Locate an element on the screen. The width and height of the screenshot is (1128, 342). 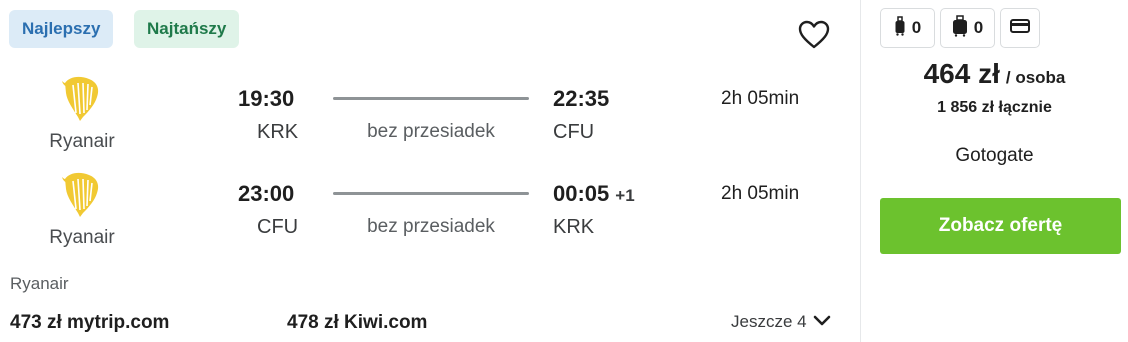
card-icon is located at coordinates (1020, 28).